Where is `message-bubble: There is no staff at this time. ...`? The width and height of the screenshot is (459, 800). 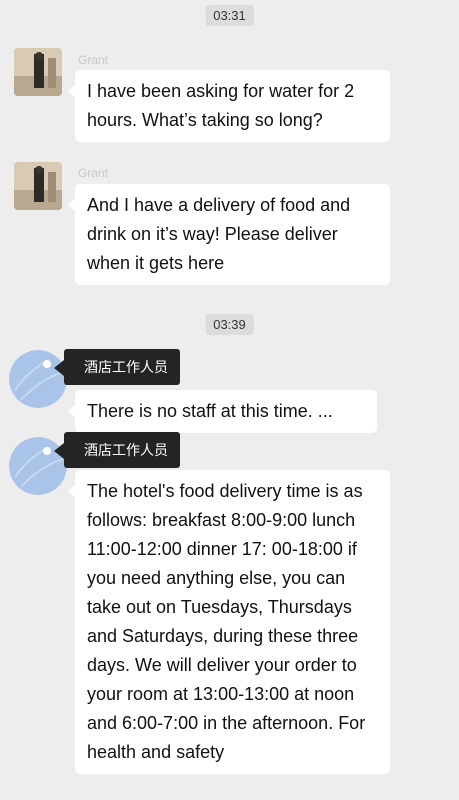 message-bubble: There is no staff at this time. ... is located at coordinates (222, 411).